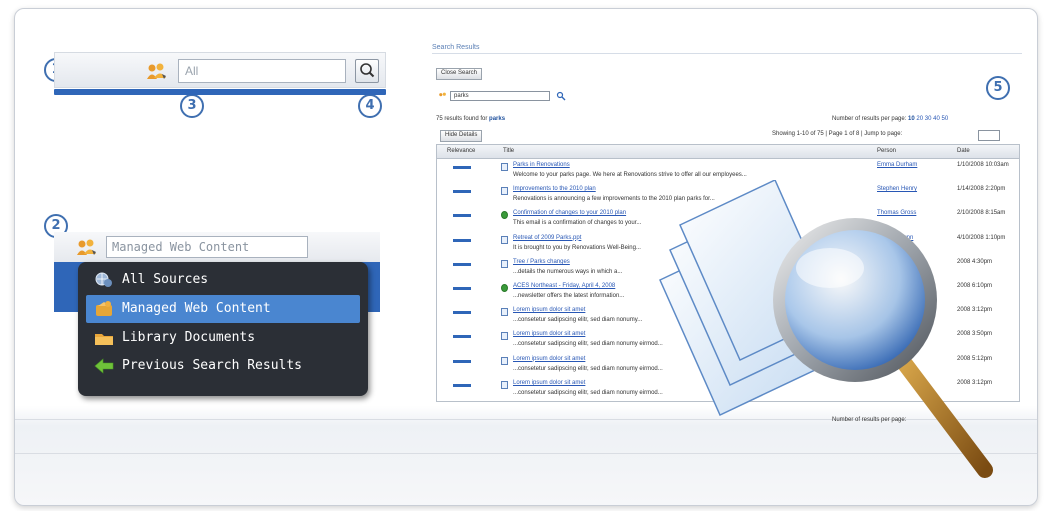 The image size is (1044, 511). Describe the element at coordinates (192, 106) in the screenshot. I see `callout-3: 3` at that location.